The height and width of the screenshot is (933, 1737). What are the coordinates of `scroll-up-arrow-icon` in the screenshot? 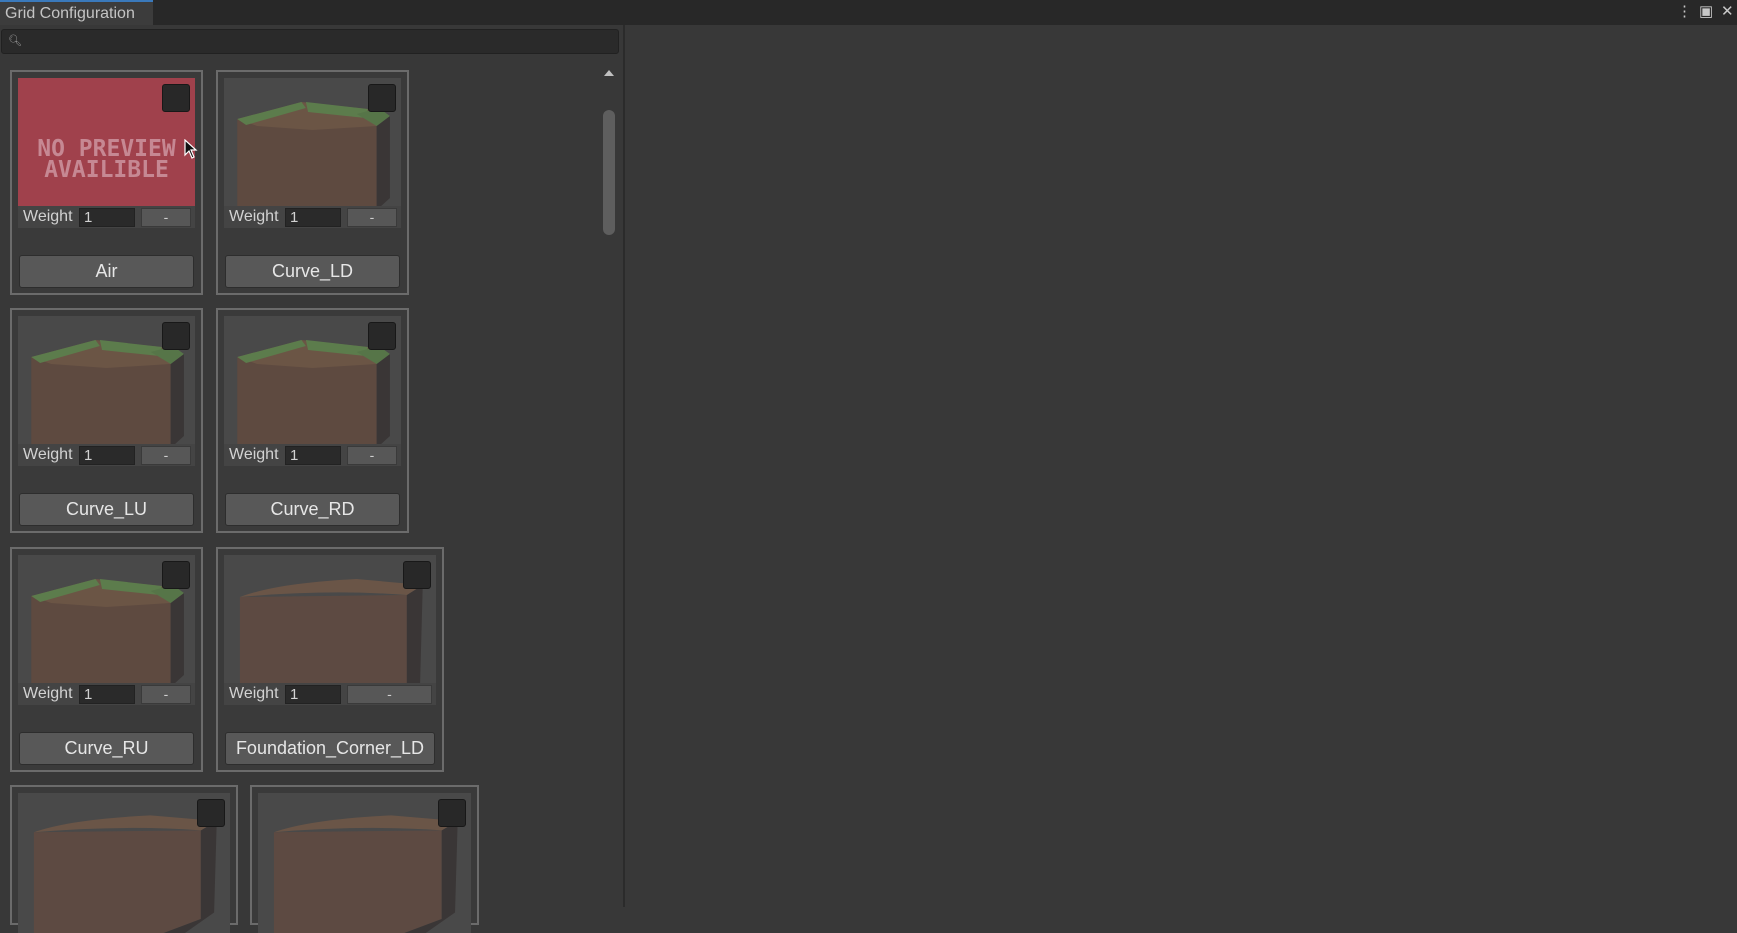 It's located at (609, 73).